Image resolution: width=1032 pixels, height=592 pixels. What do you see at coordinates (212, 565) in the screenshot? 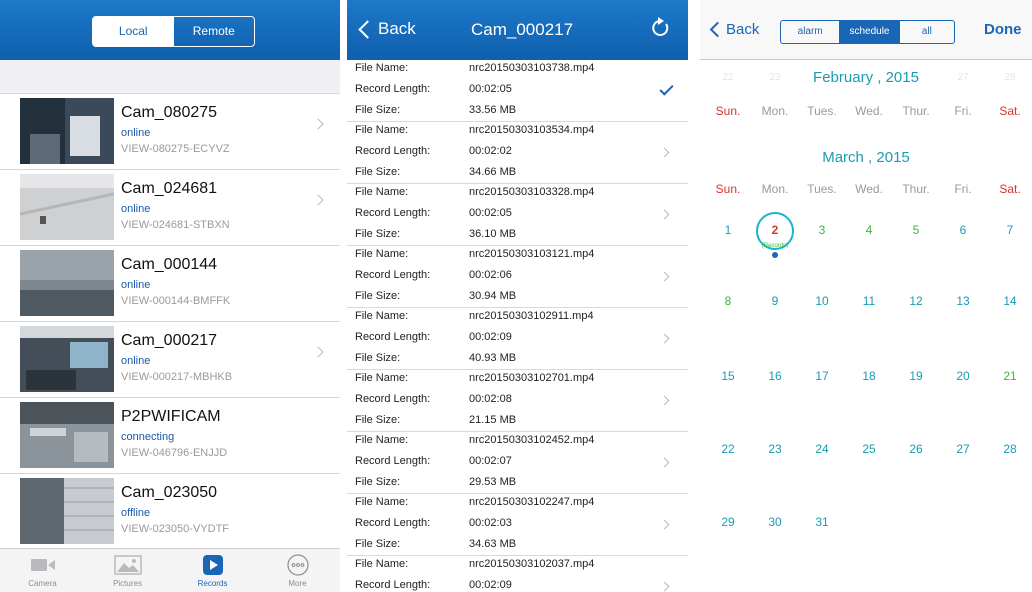
I see `records-icon` at bounding box center [212, 565].